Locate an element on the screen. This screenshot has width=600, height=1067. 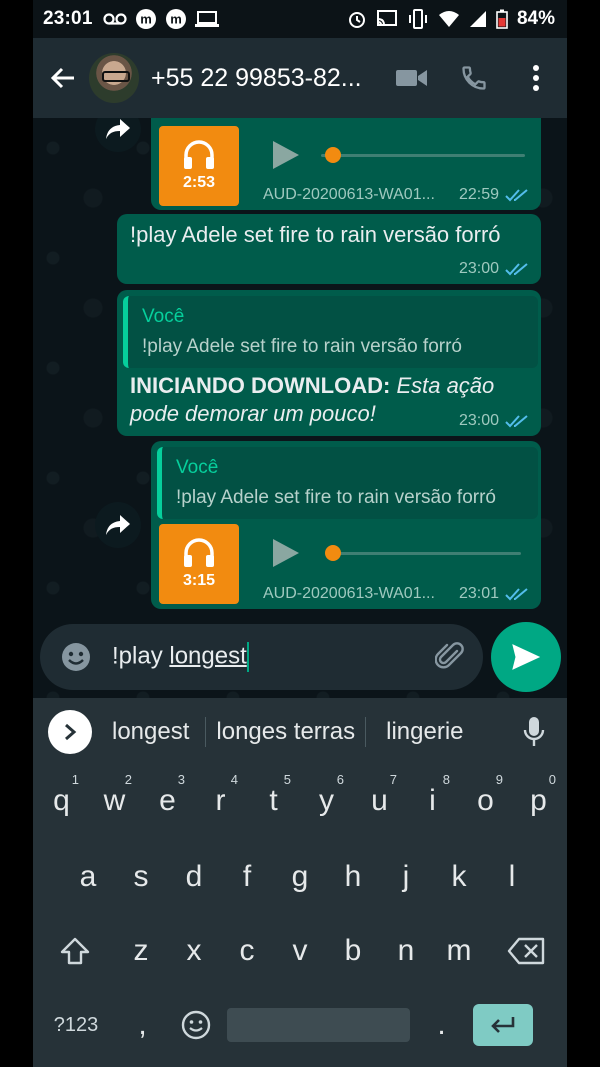
audio-thumbnail: 3:15 is located at coordinates (199, 564).